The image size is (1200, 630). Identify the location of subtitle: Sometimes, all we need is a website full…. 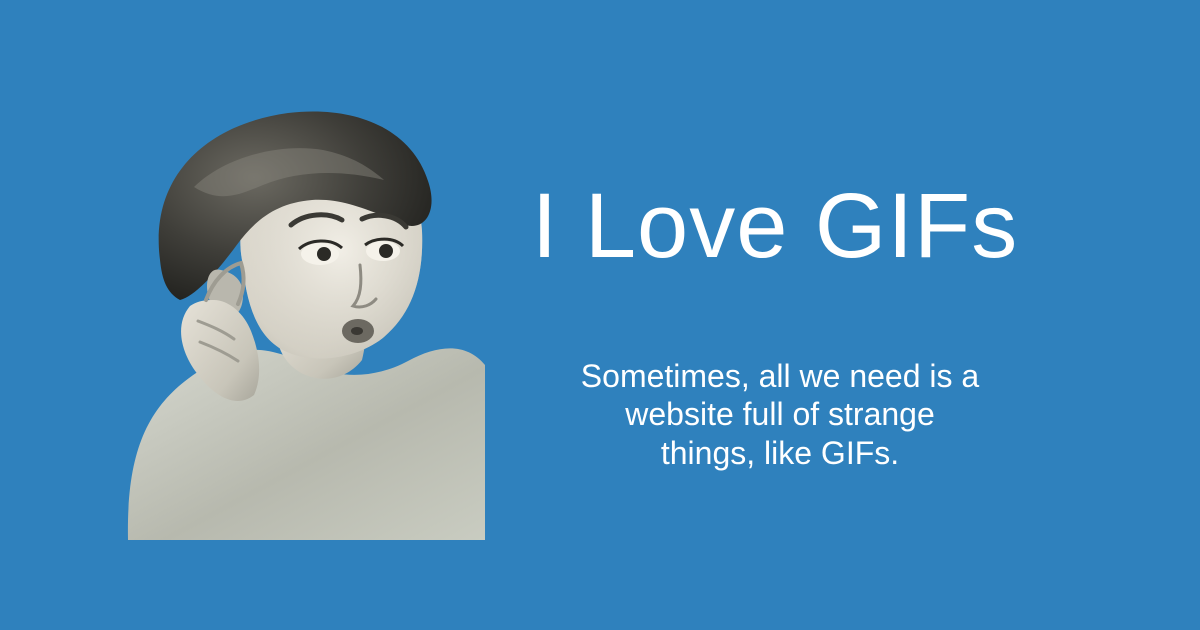
(780, 414).